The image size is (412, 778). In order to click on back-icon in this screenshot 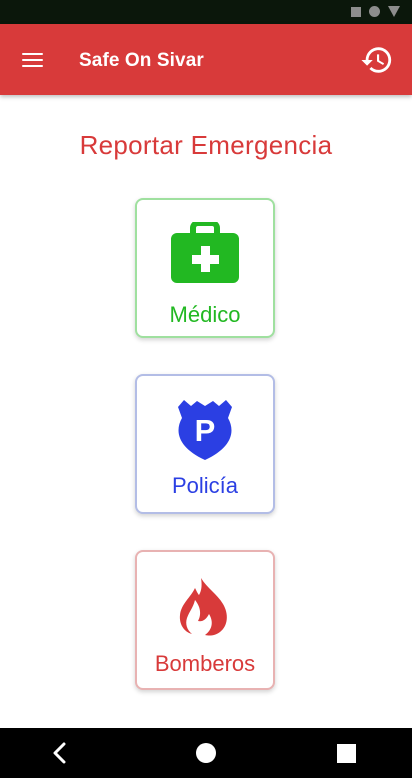, I will do `click(59, 753)`.